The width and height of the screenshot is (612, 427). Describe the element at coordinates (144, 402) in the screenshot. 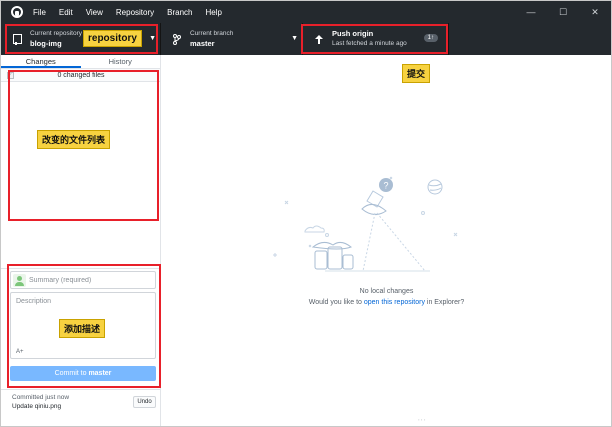

I see `undo-button: Undo` at that location.